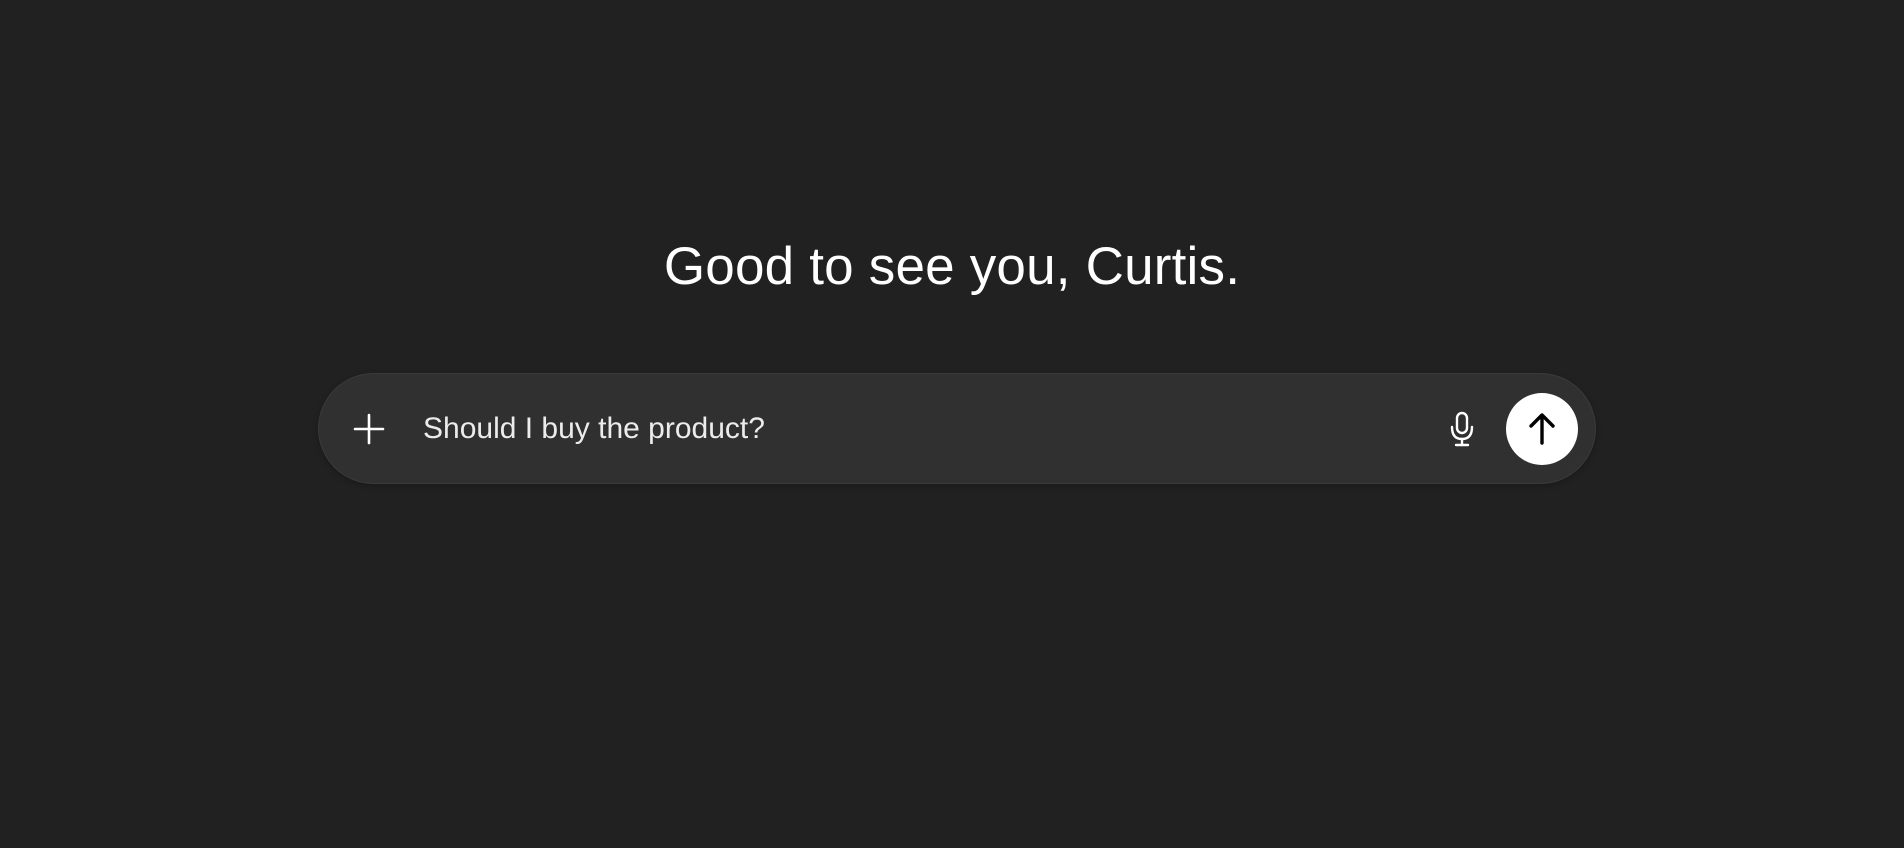 Image resolution: width=1904 pixels, height=848 pixels. I want to click on arrow-up-icon, so click(1542, 429).